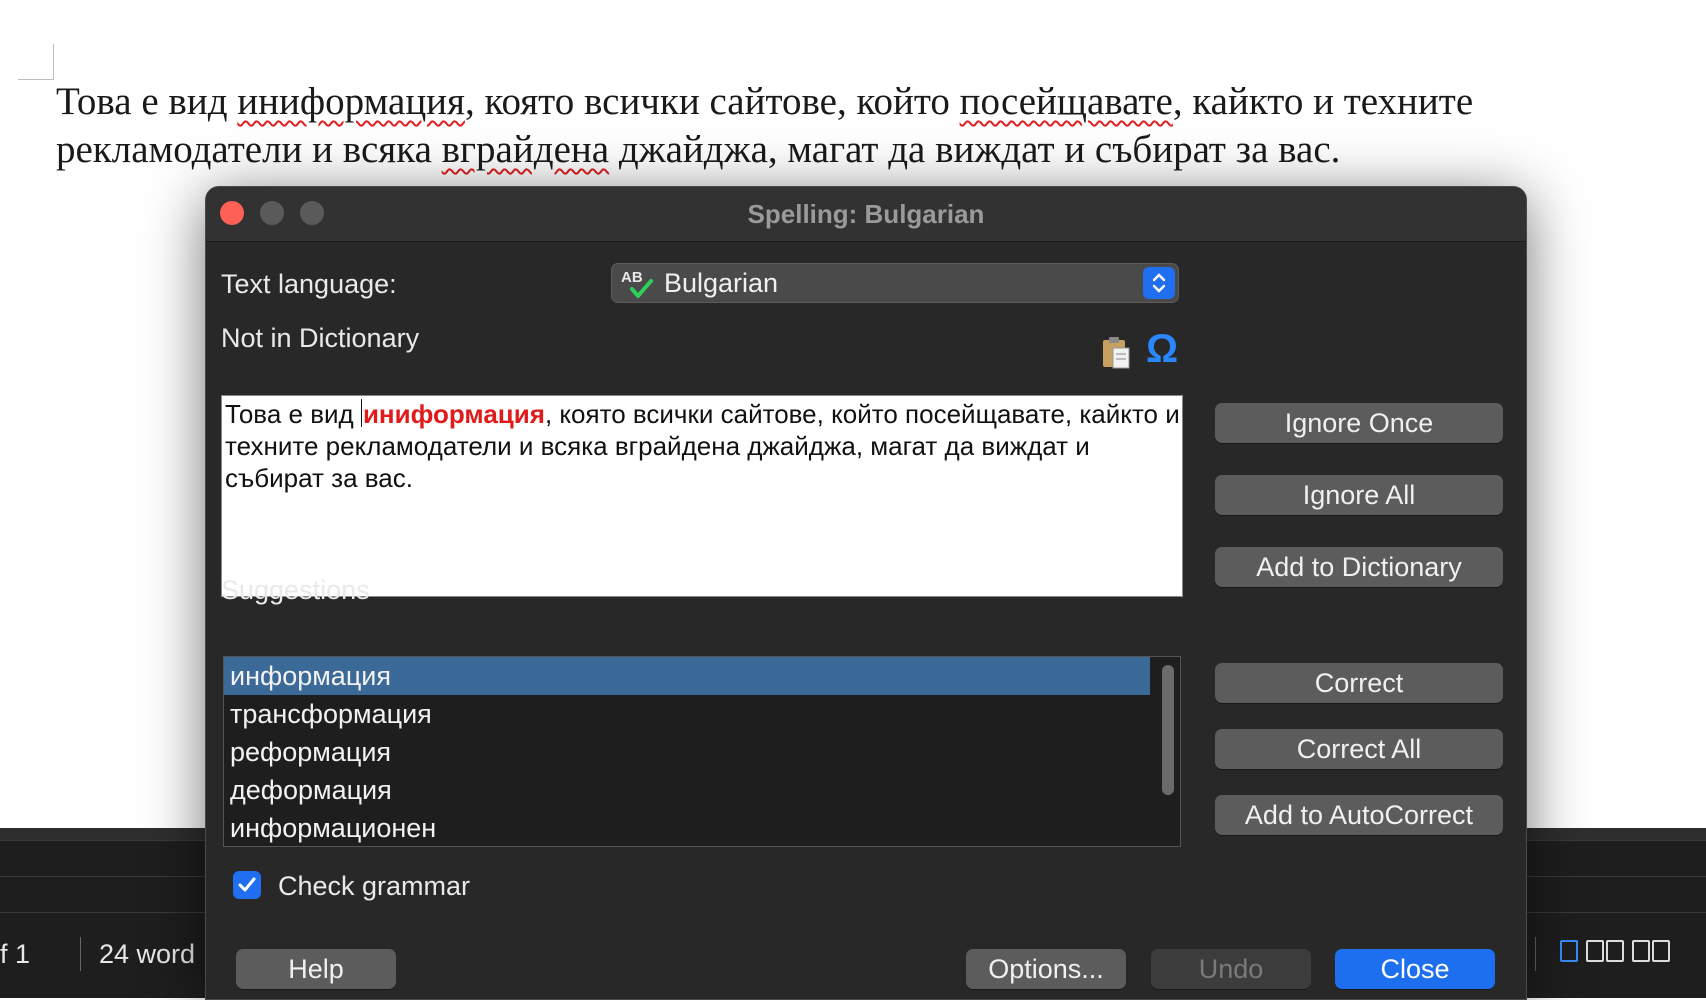 The width and height of the screenshot is (1706, 1000). Describe the element at coordinates (1359, 495) in the screenshot. I see `ignore-all-button: Ignore All` at that location.